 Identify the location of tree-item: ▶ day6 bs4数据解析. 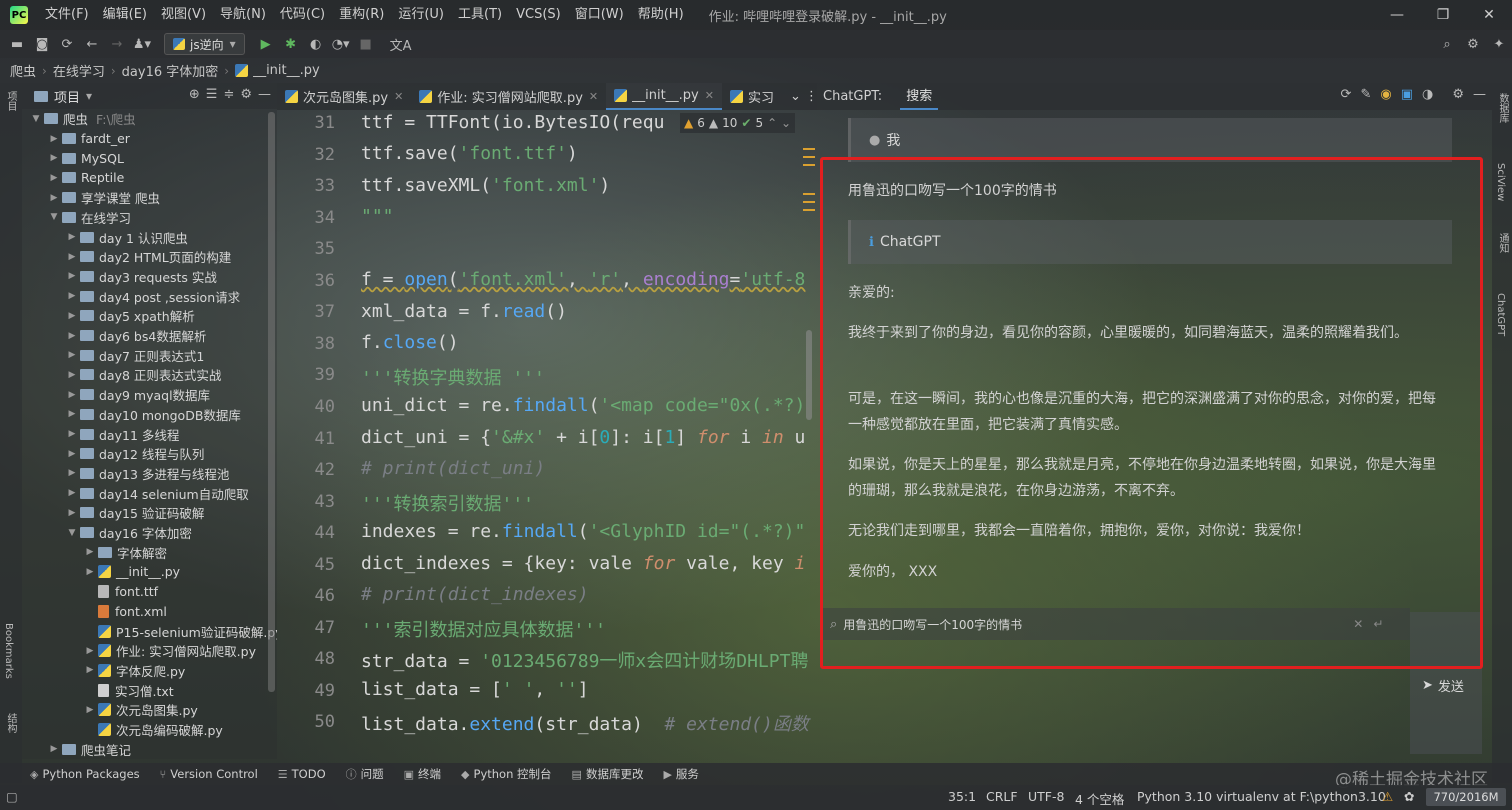
(136, 336).